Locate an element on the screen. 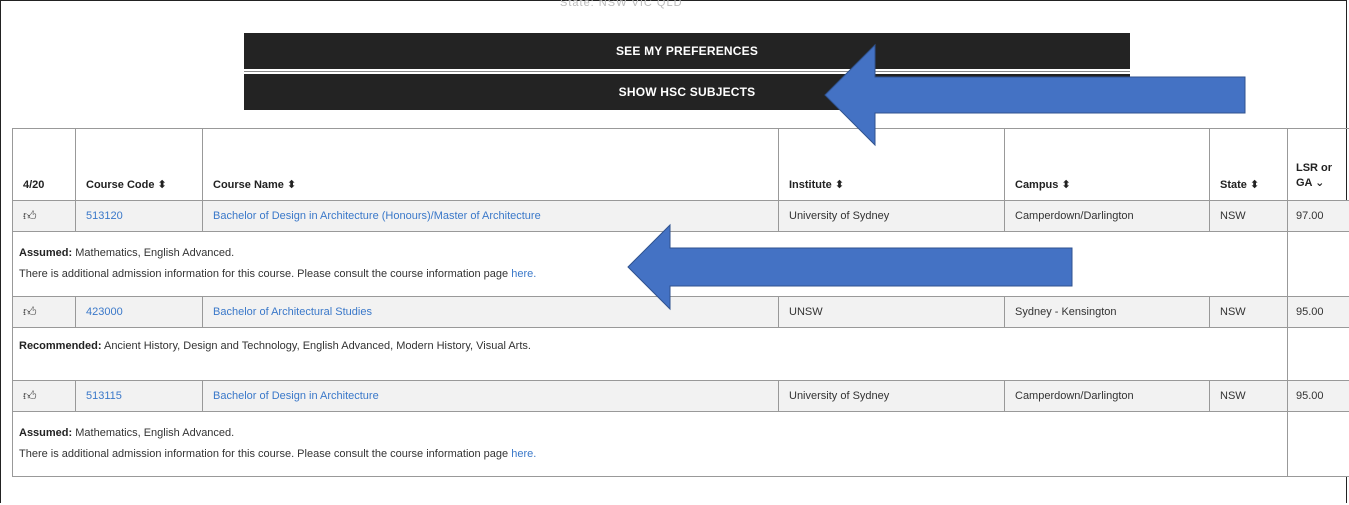 This screenshot has width=1349, height=505. course-code-cell: 513120 is located at coordinates (139, 216).